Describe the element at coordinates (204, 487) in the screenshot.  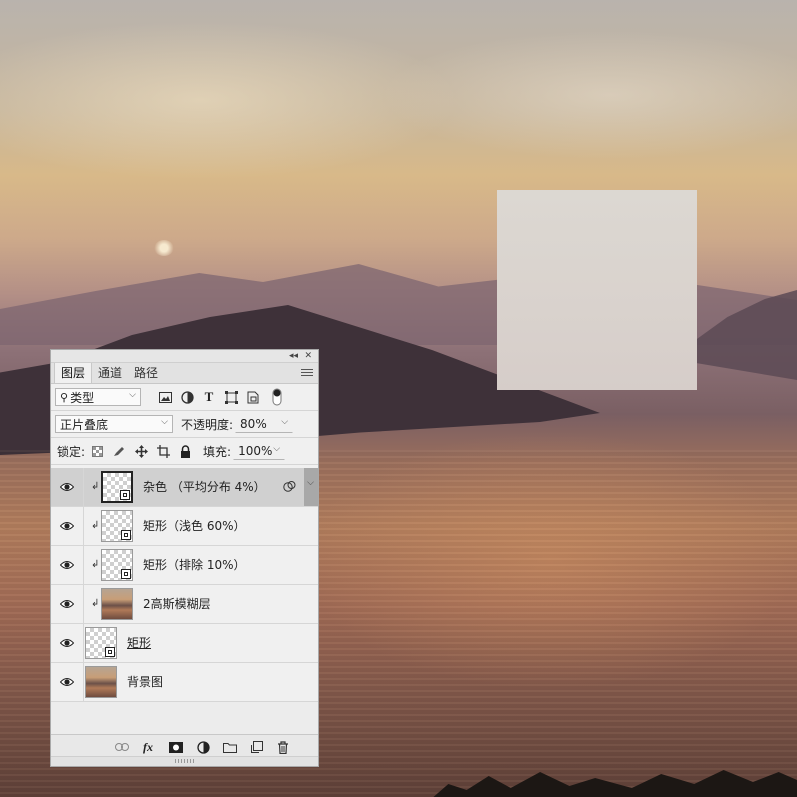
I see `layer-name: 杂色 （平均分布 4%）` at that location.